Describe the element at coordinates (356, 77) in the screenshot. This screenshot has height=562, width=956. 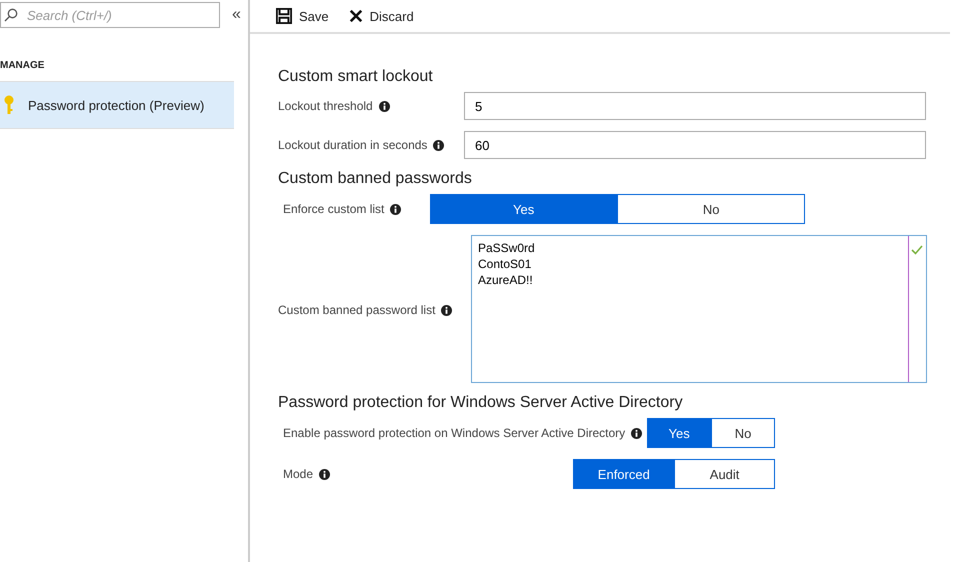
I see `section-title: Custom smart lockout` at that location.